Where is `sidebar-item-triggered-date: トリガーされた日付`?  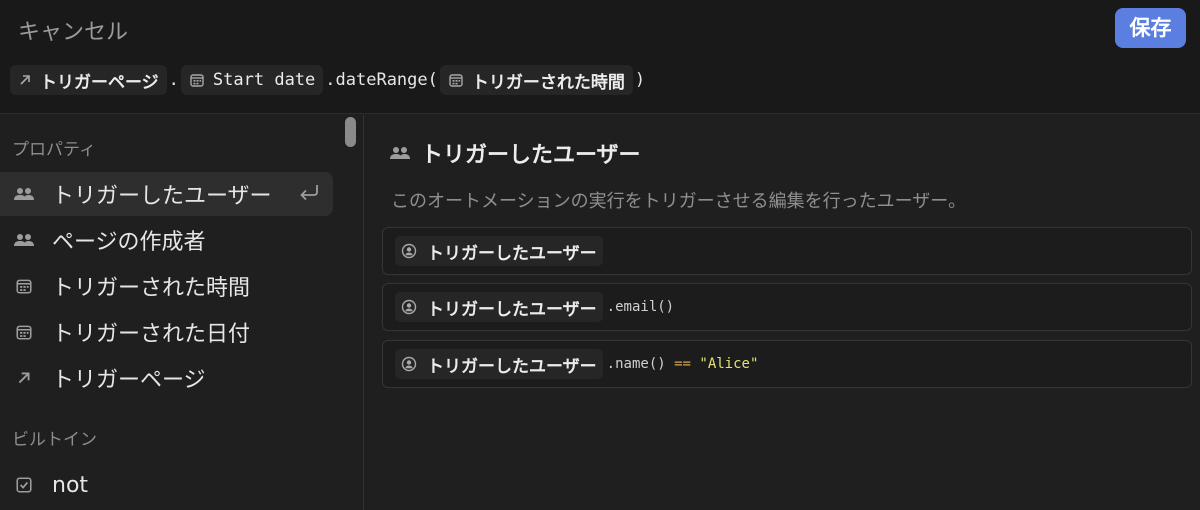 sidebar-item-triggered-date: トリガーされた日付 is located at coordinates (166, 332).